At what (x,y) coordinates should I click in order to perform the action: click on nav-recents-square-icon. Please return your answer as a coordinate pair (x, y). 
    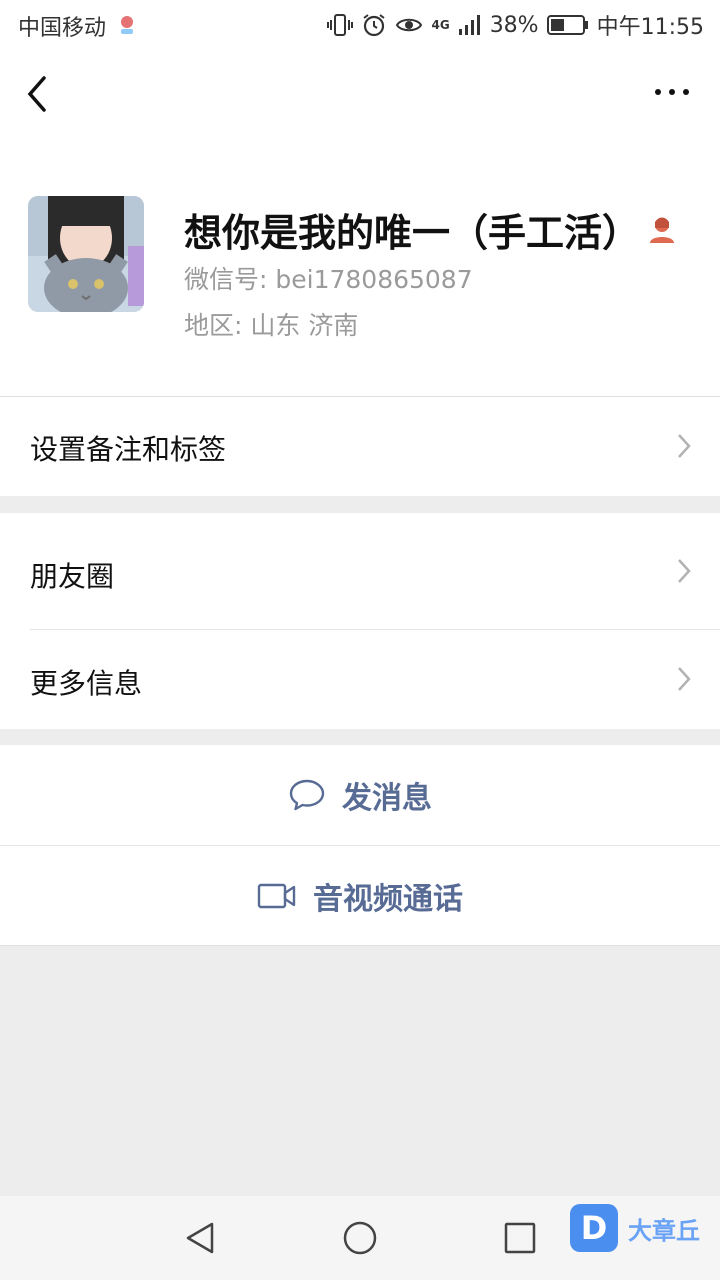
    Looking at the image, I should click on (520, 1238).